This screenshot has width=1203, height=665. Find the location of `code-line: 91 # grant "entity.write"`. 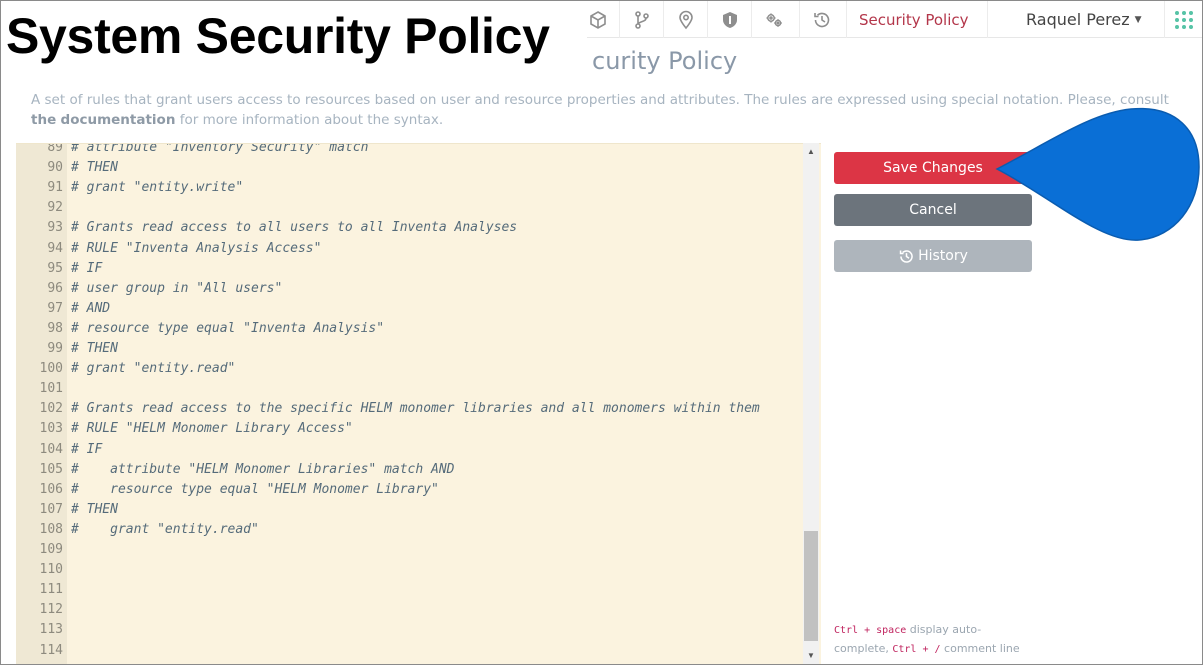

code-line: 91 # grant "entity.write" is located at coordinates (411, 188).